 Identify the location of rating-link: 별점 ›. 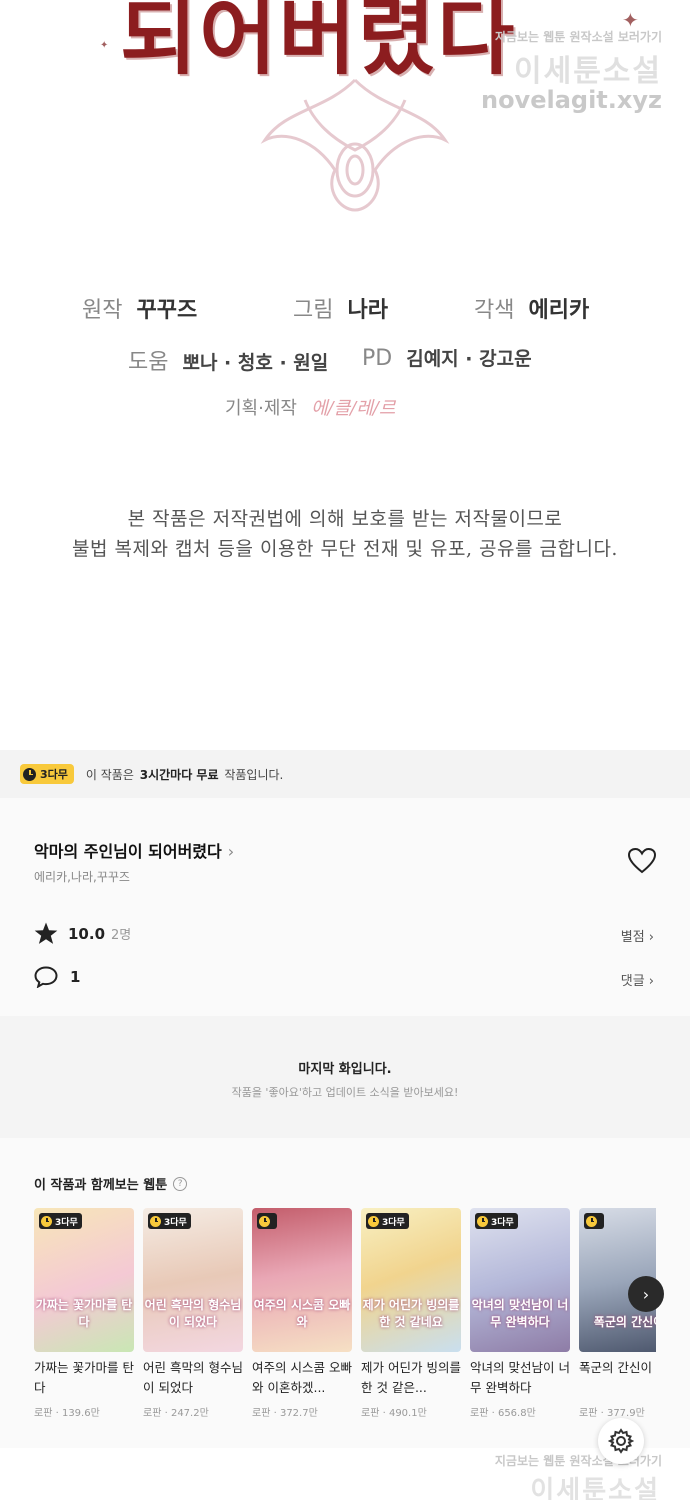
(637, 935).